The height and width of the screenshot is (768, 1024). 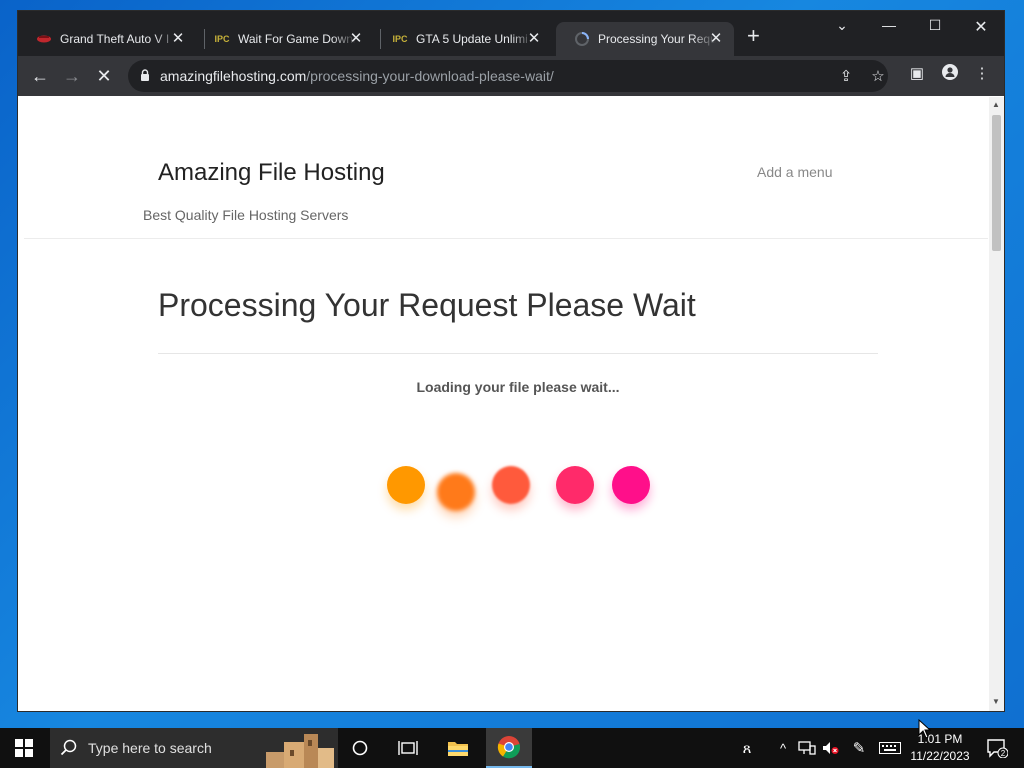 I want to click on touch-keyboard-icon, so click(x=890, y=748).